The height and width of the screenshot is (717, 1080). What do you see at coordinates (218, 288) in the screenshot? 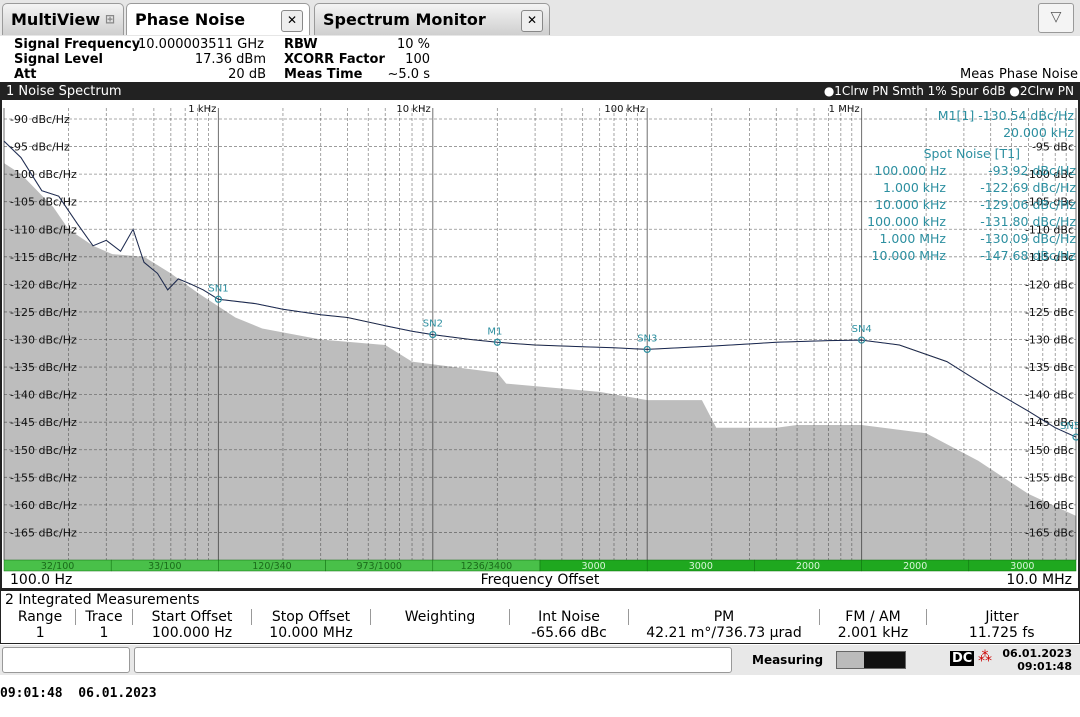
I see `marker-label: SN1` at bounding box center [218, 288].